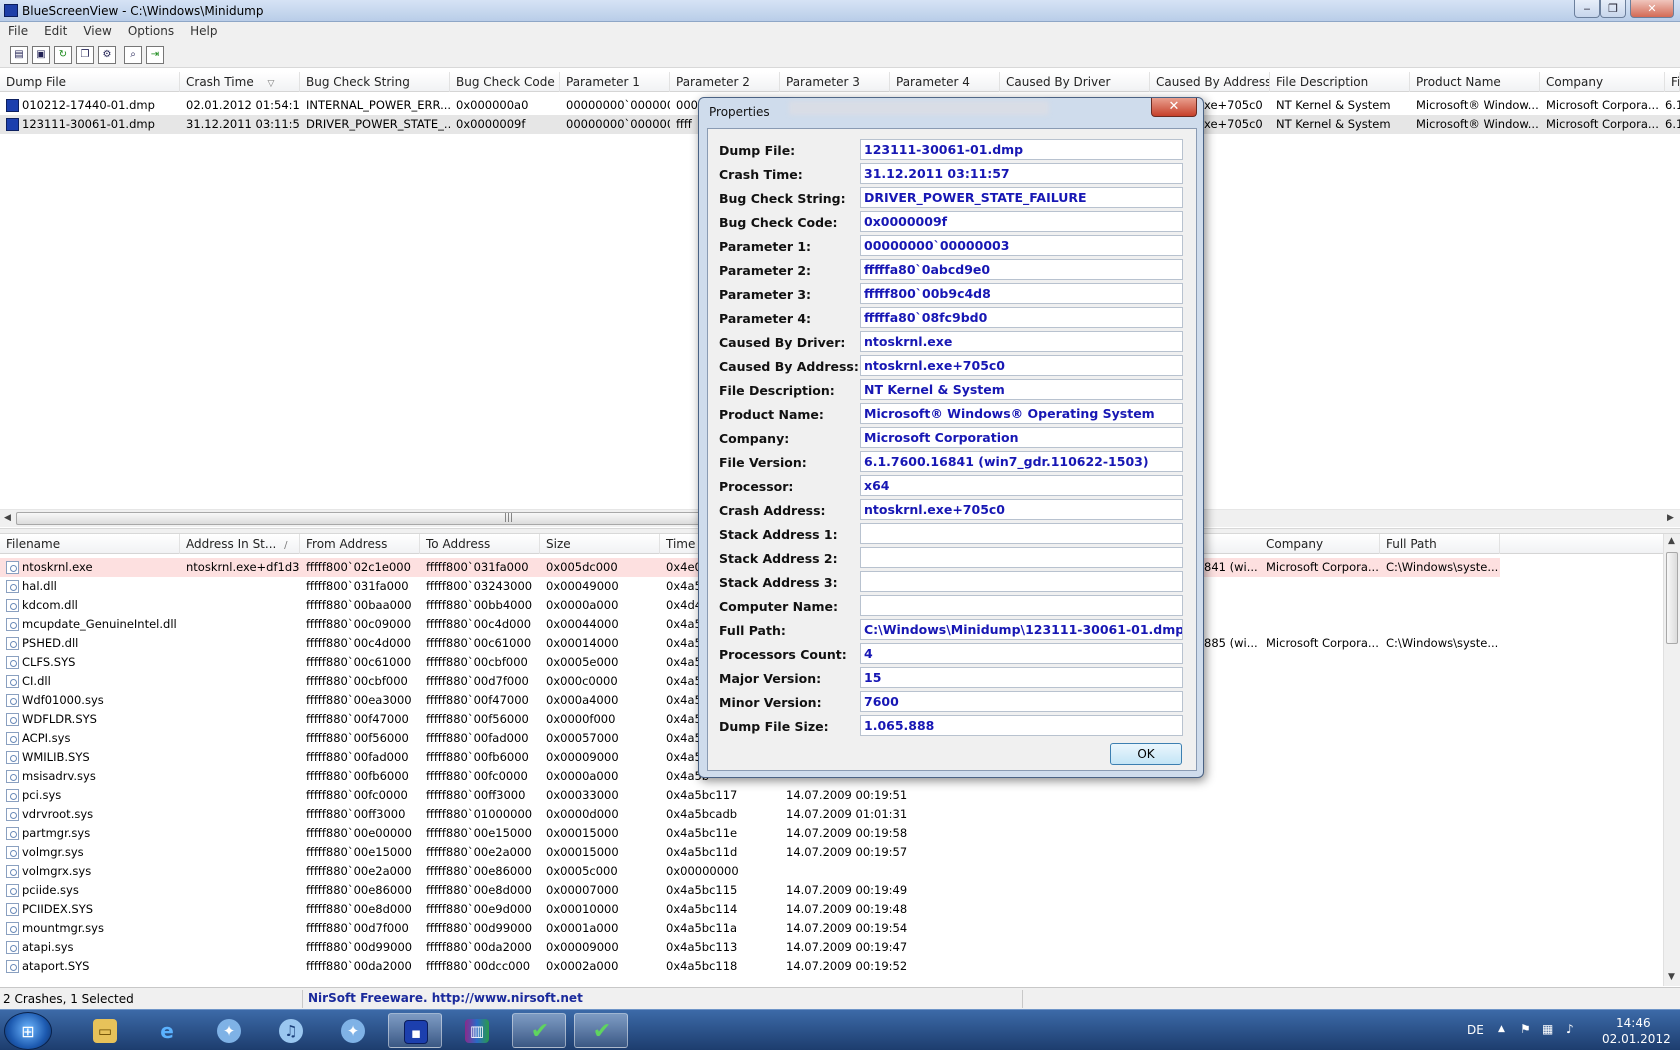 This screenshot has height=1050, width=1680. What do you see at coordinates (1021, 317) in the screenshot?
I see `property-value-field: fffffa80`08fc9bd0` at bounding box center [1021, 317].